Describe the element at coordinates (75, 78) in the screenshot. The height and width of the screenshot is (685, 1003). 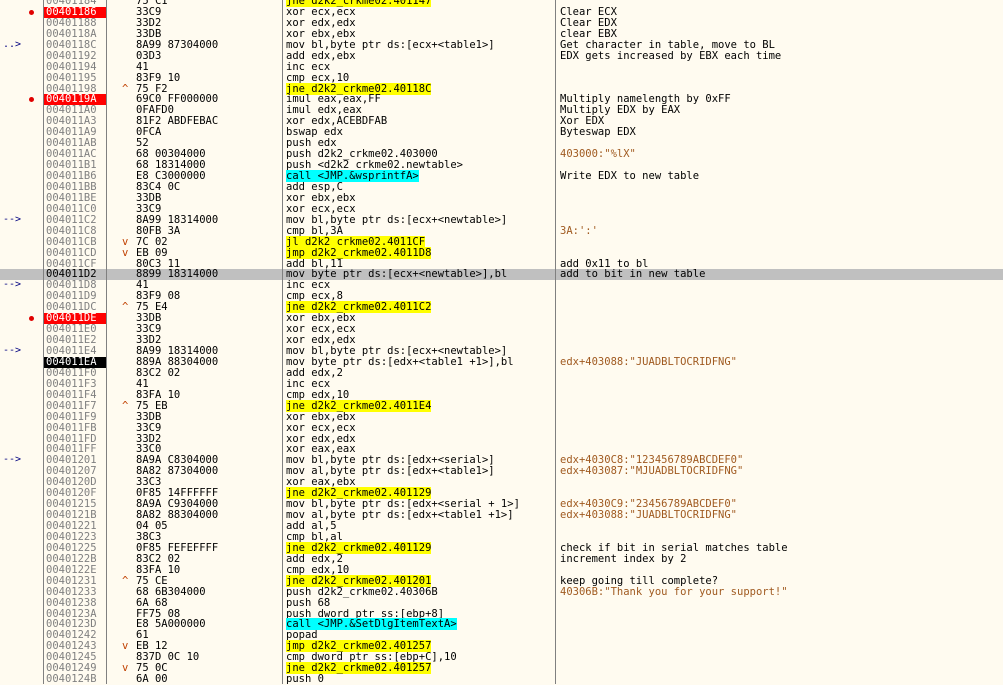
I see `address: 00401195` at that location.